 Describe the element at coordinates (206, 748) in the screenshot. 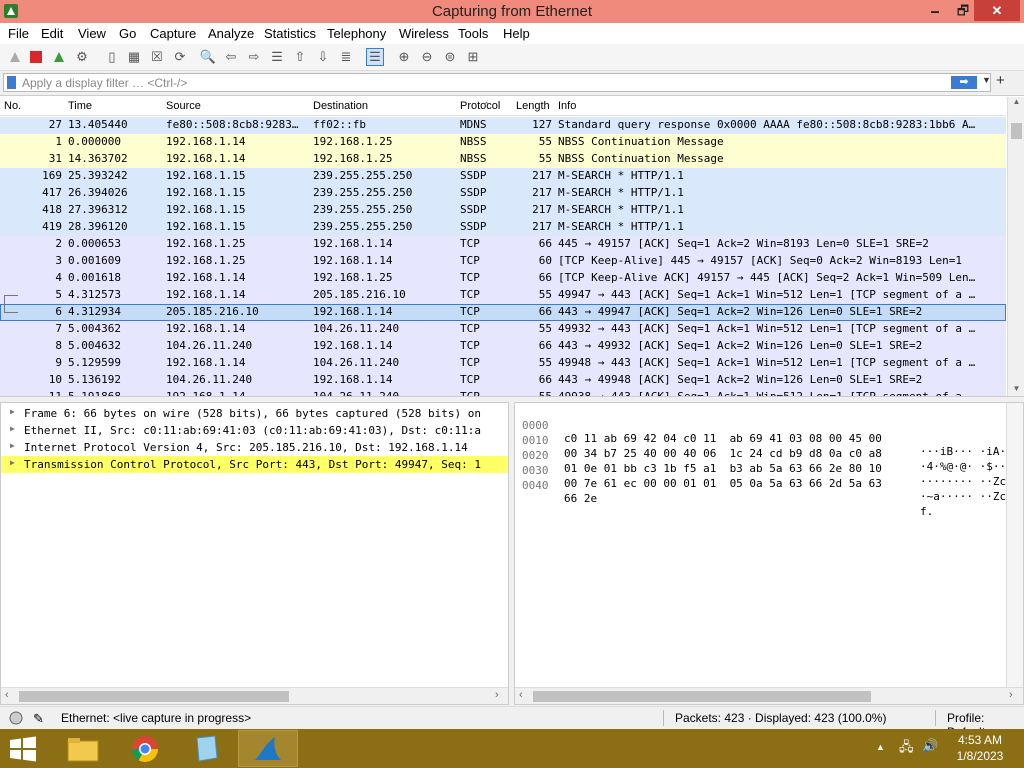

I see `notes-app-task` at that location.